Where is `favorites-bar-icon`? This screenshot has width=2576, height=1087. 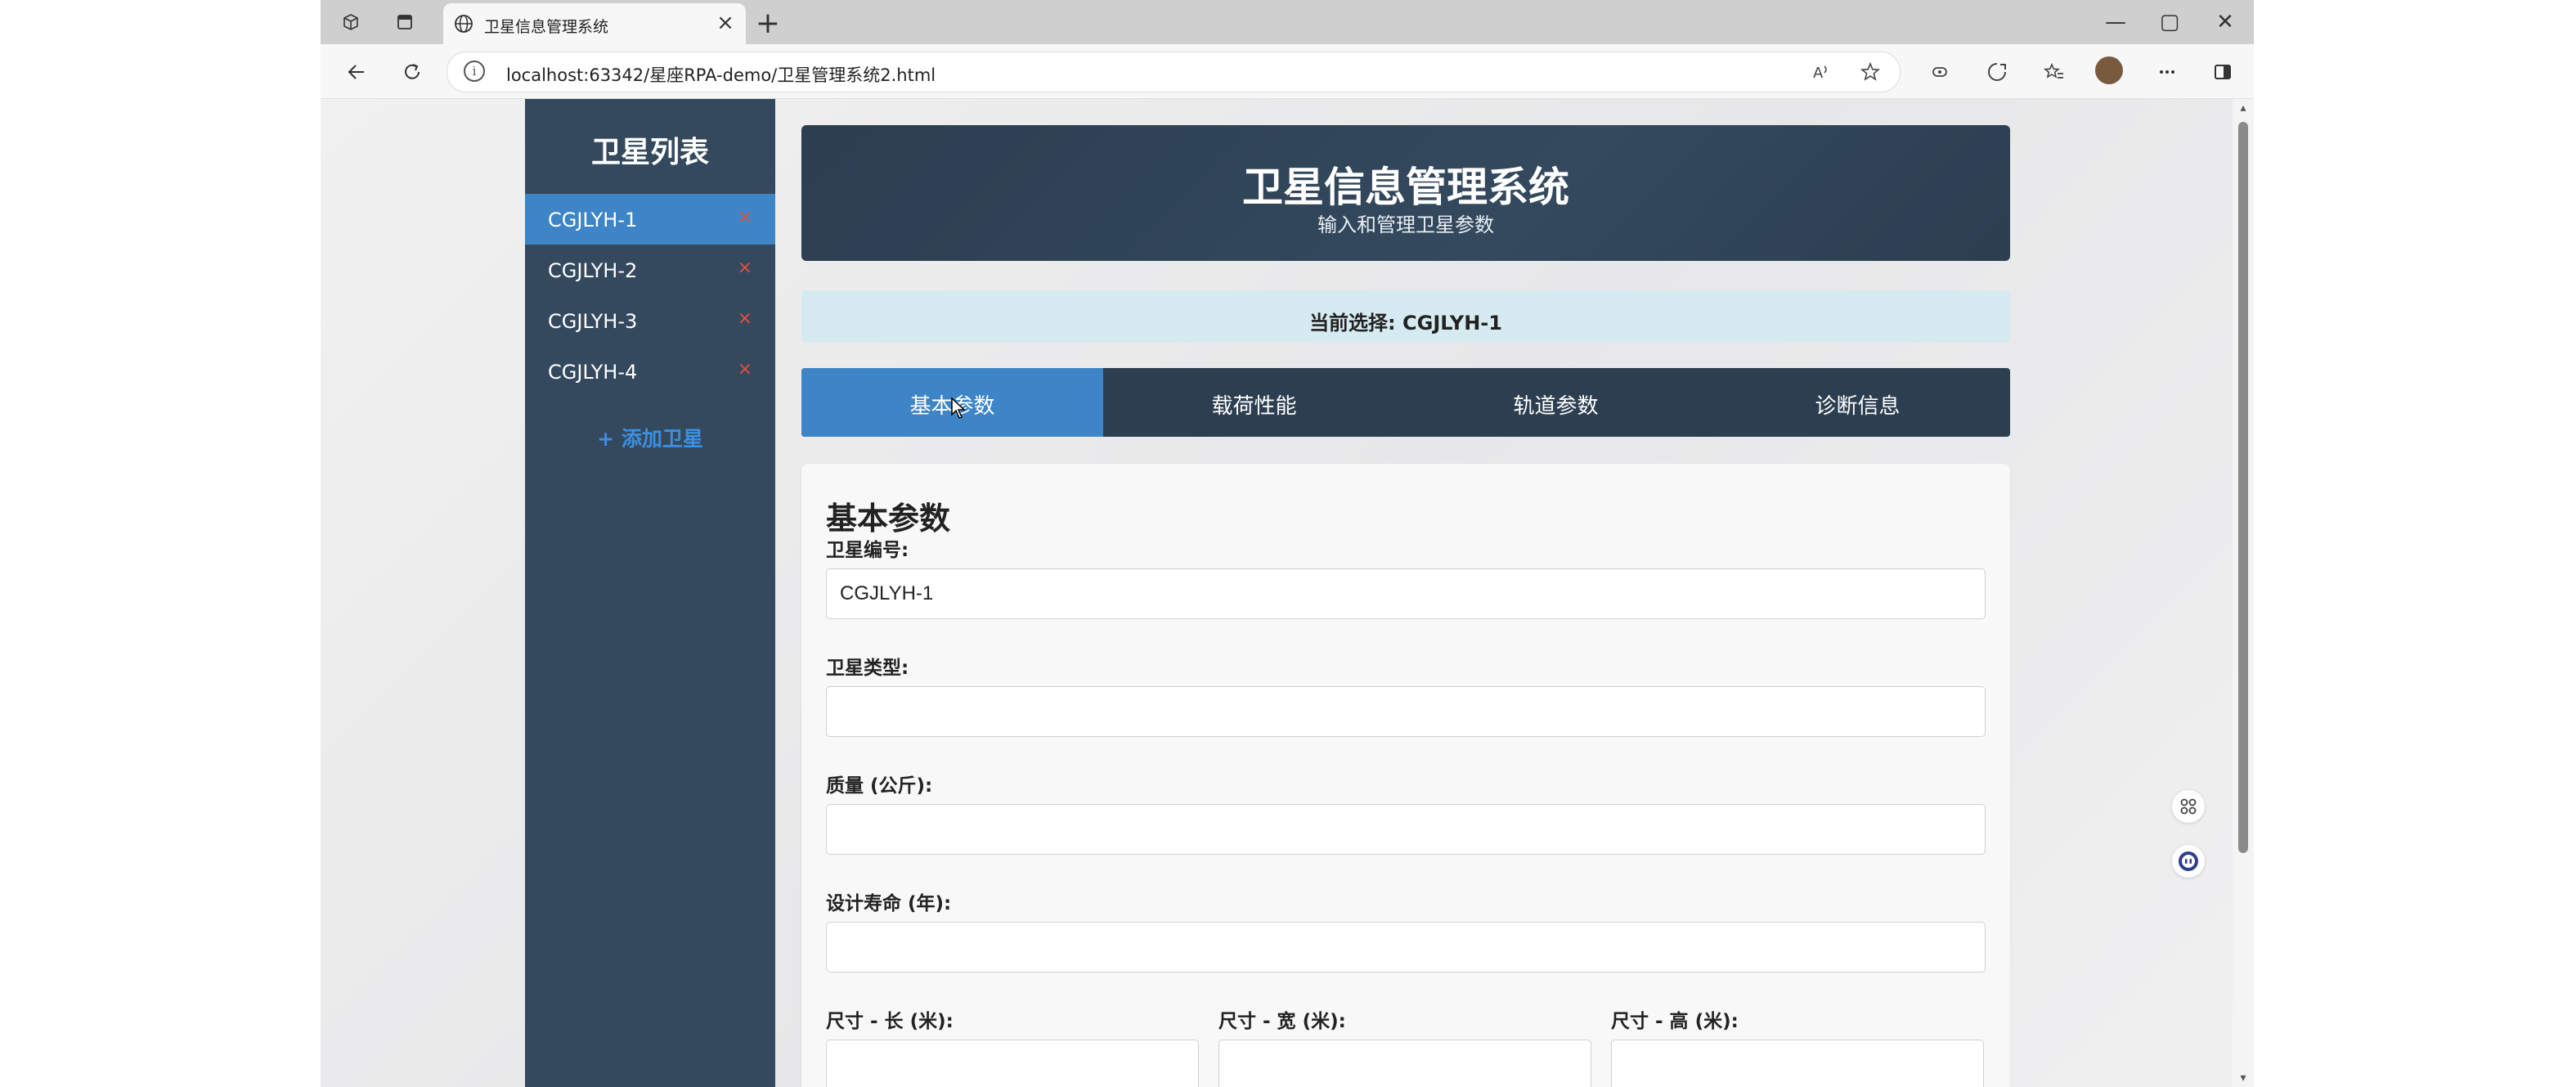
favorites-bar-icon is located at coordinates (2054, 72).